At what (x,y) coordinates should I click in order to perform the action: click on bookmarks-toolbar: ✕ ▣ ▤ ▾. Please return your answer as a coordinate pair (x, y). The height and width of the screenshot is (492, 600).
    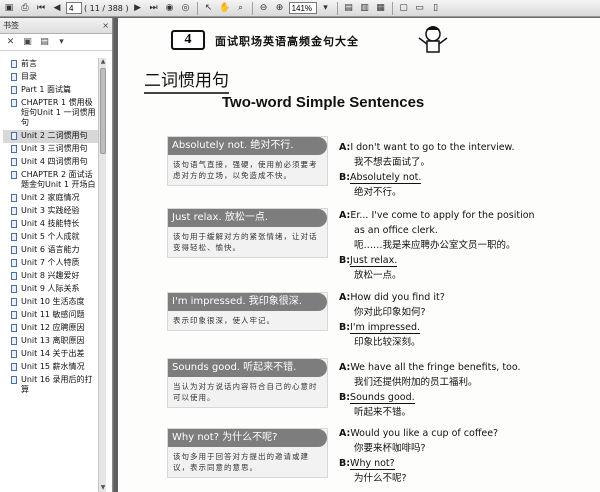
    Looking at the image, I should click on (56, 42).